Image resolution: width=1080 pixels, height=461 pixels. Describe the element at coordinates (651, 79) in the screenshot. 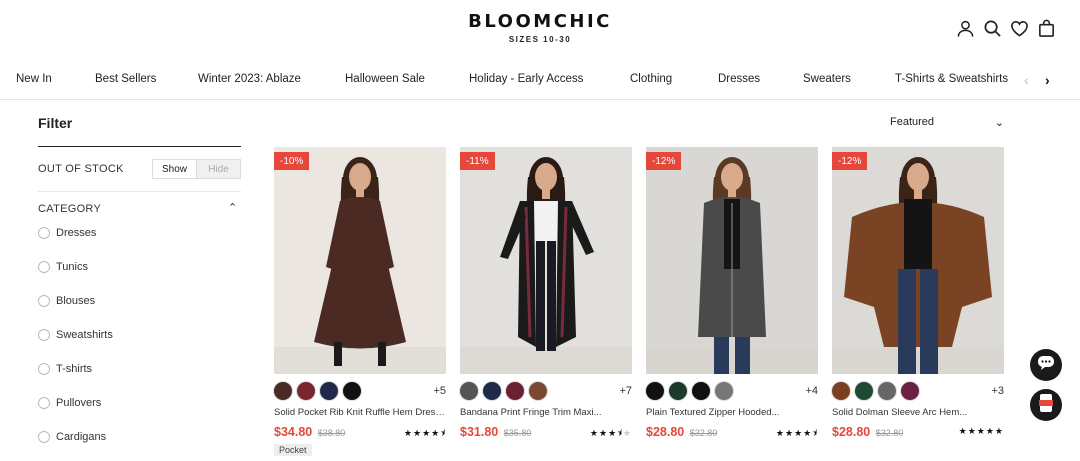

I see `nav-item-clothing: Clothing` at that location.